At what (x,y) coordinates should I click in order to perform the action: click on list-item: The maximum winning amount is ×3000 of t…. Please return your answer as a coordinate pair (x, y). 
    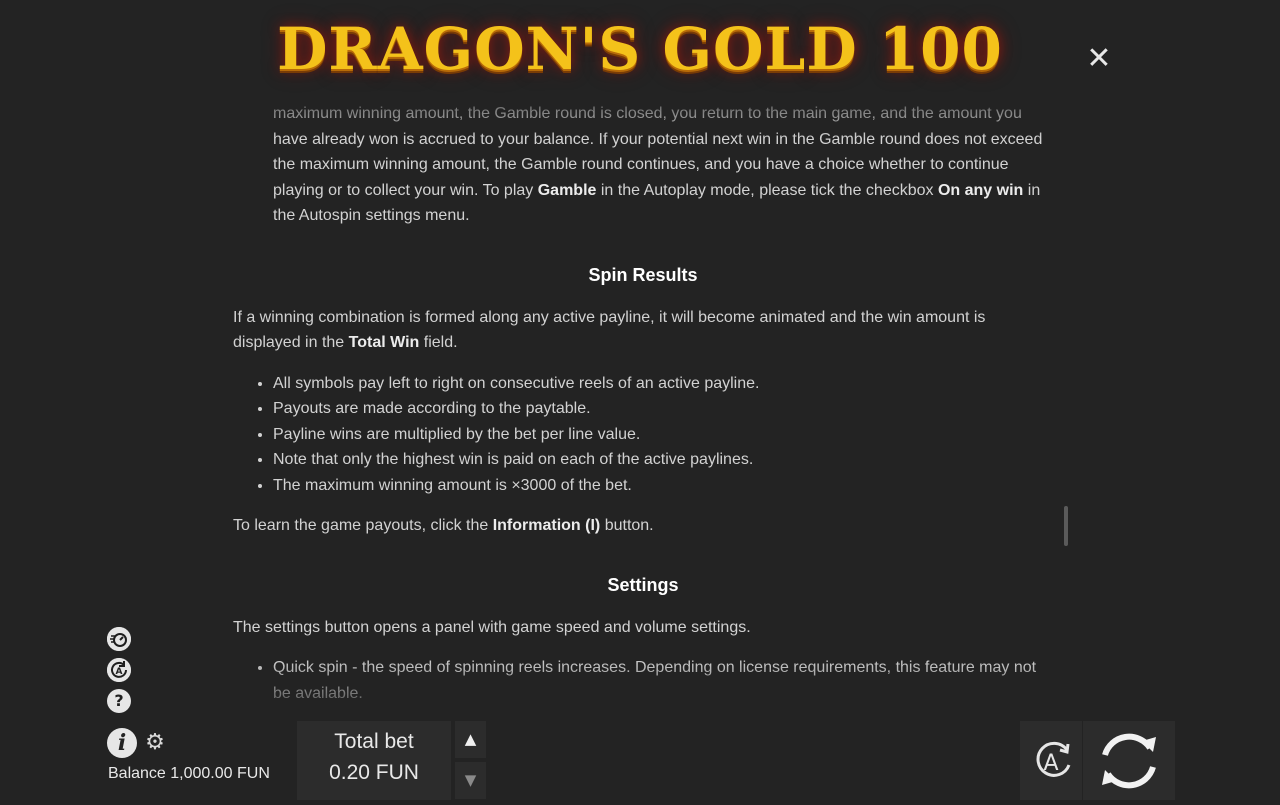
    Looking at the image, I should click on (663, 486).